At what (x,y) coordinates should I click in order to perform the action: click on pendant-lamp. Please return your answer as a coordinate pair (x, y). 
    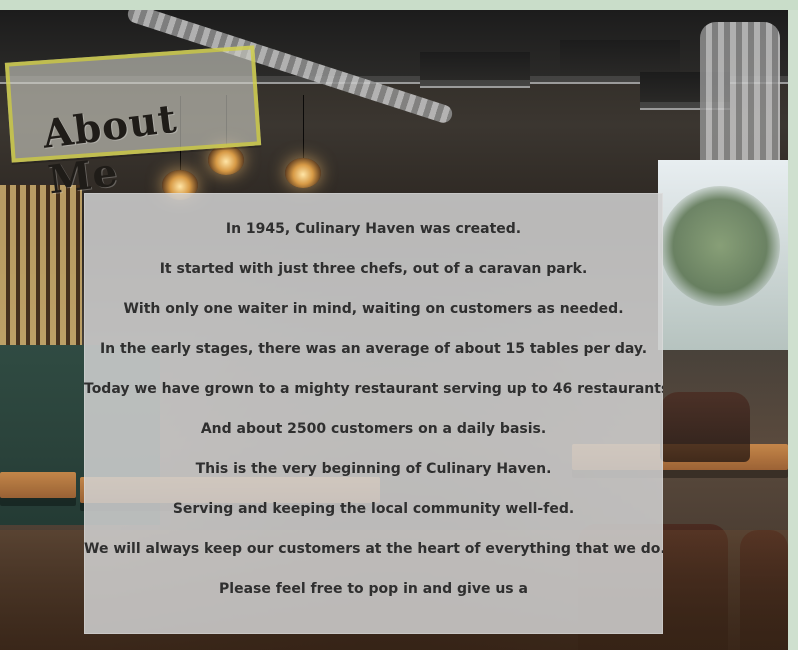
    Looking at the image, I should click on (303, 173).